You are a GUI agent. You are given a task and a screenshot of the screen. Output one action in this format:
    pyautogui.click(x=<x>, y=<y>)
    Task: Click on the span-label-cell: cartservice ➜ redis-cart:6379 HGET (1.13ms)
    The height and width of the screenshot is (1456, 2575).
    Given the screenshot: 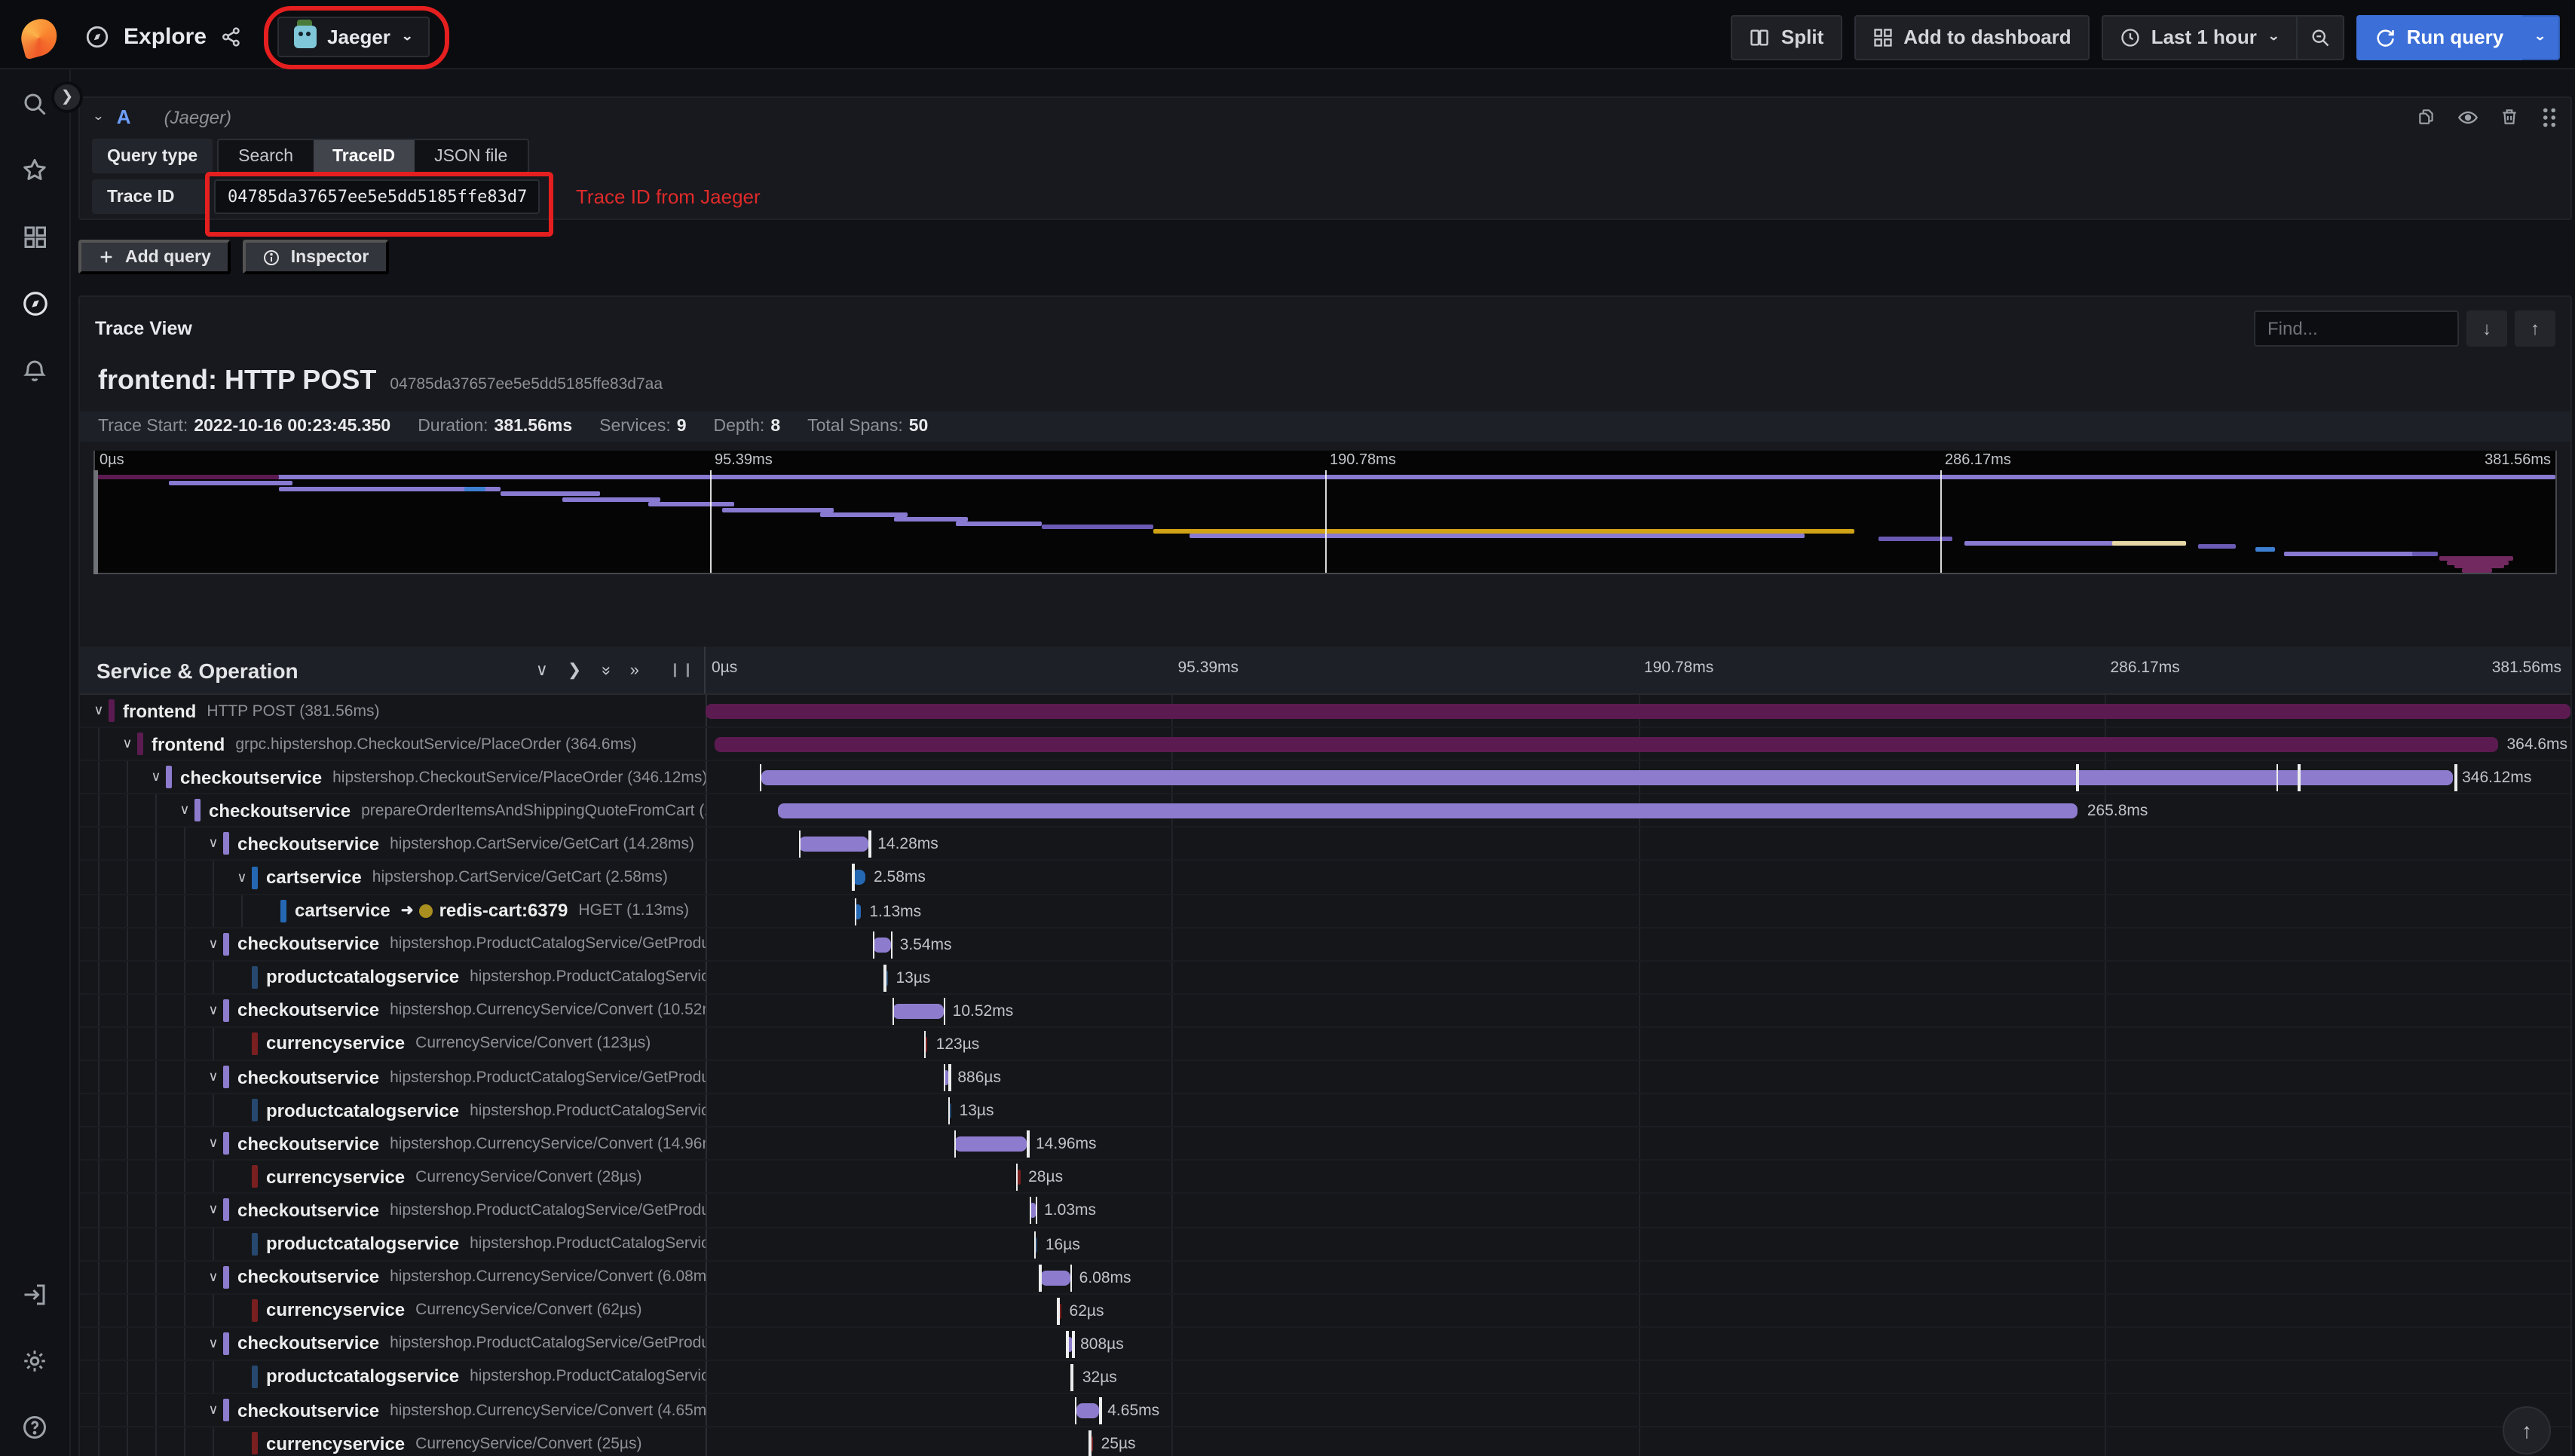 What is the action you would take?
    pyautogui.click(x=393, y=911)
    